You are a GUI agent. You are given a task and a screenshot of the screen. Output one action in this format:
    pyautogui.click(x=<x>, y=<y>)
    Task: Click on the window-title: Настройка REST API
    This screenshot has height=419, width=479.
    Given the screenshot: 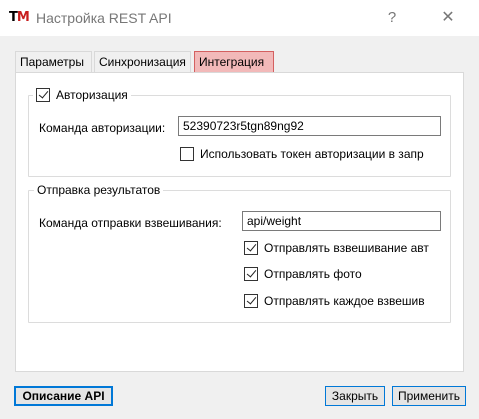 What is the action you would take?
    pyautogui.click(x=104, y=18)
    